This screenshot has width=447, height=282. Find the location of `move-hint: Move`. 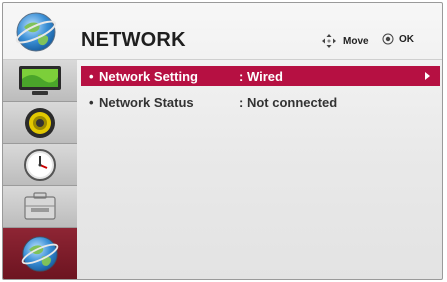

move-hint: Move is located at coordinates (345, 41).